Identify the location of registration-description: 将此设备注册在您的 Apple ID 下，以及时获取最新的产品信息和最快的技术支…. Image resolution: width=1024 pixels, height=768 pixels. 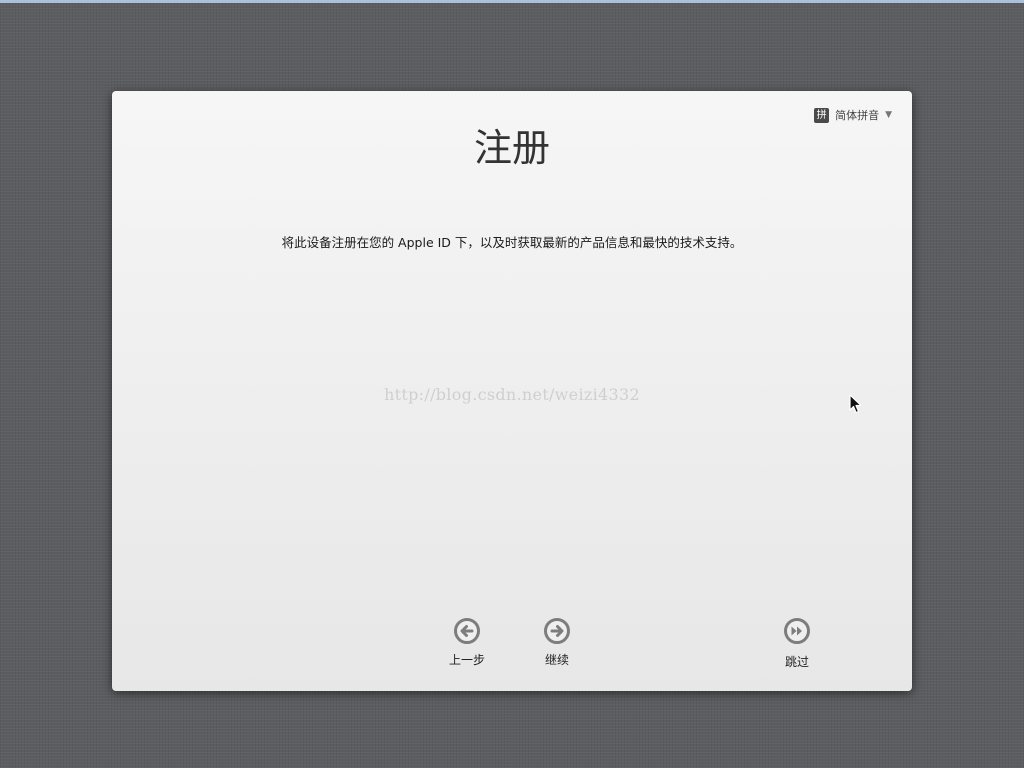
(512, 242).